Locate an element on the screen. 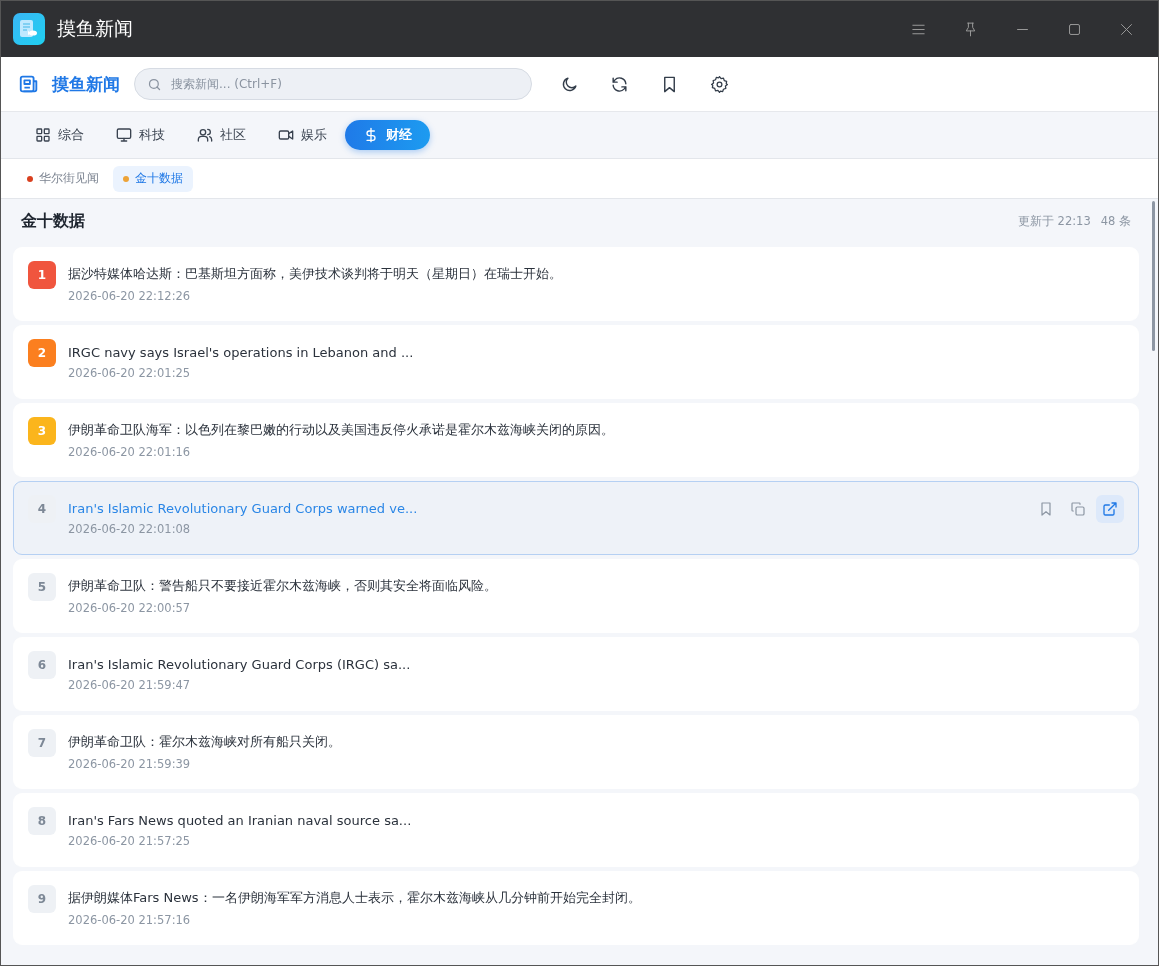  news-card: 7 伊朗革命卫队：霍尔木兹海峡对所有船只关闭。 2026-06-20 21:59:39 is located at coordinates (576, 752).